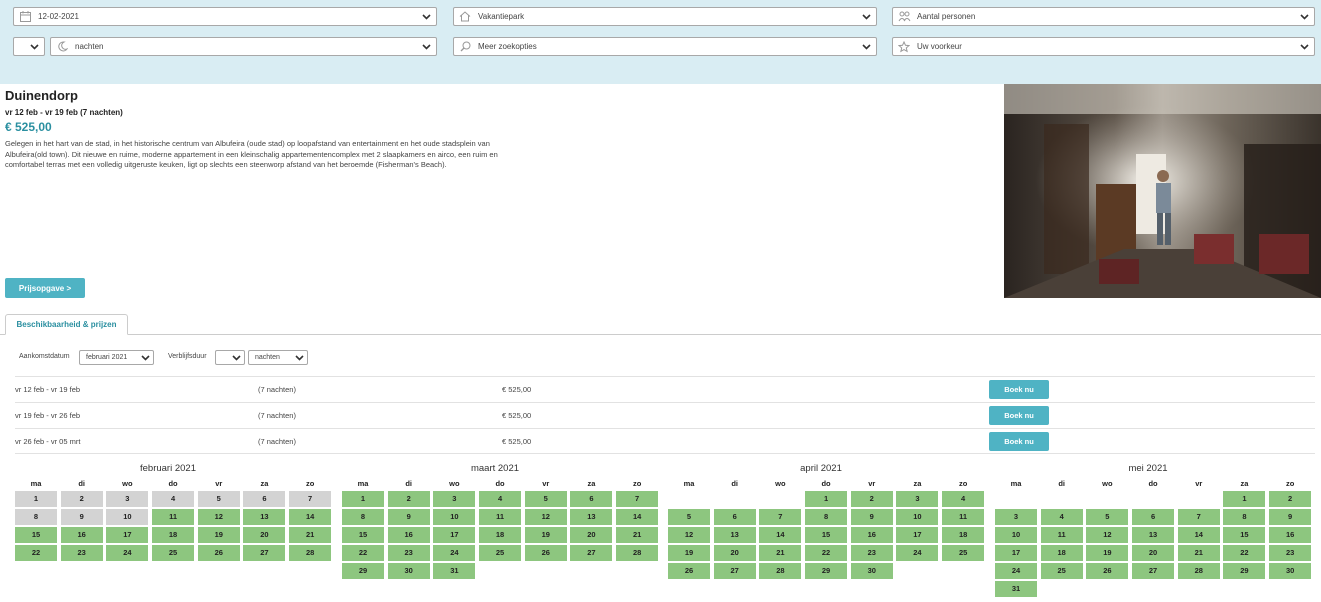 The height and width of the screenshot is (602, 1321). I want to click on persons-select: Aantal personen, so click(1103, 16).